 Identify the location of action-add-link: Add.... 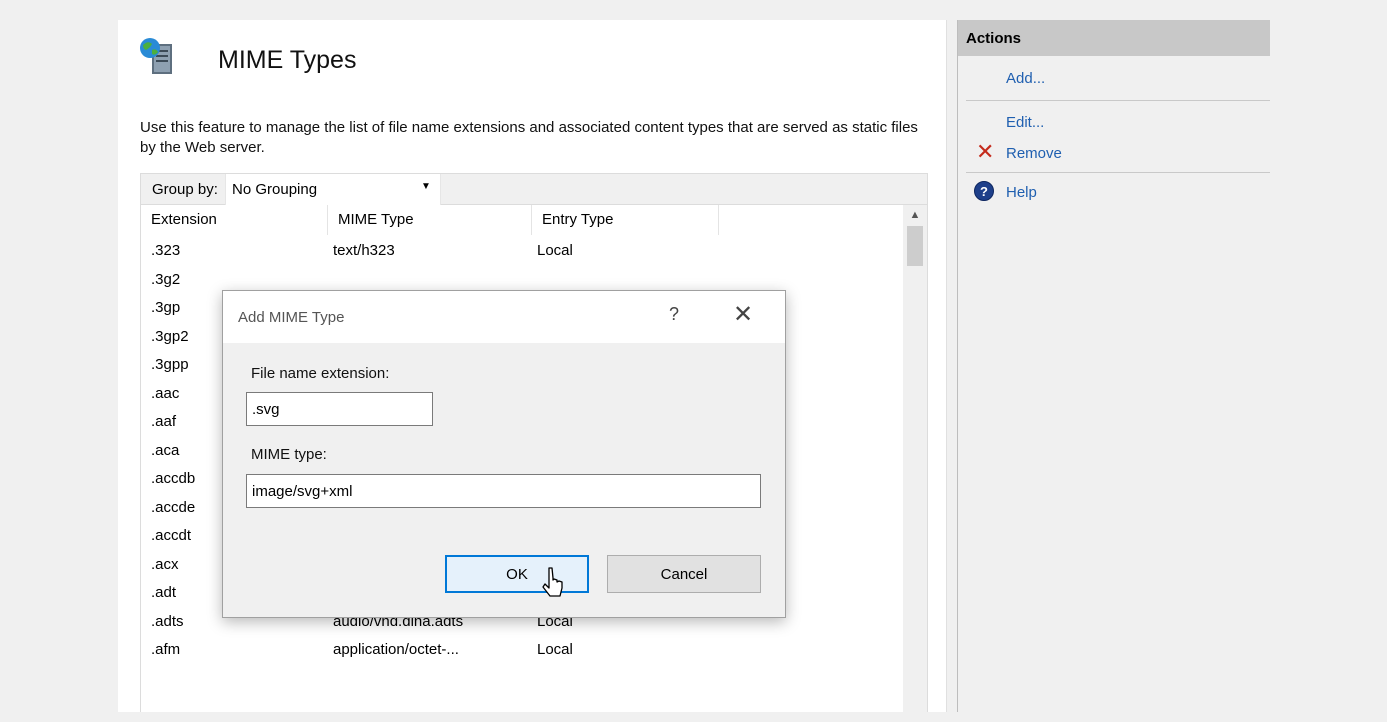
(1025, 78).